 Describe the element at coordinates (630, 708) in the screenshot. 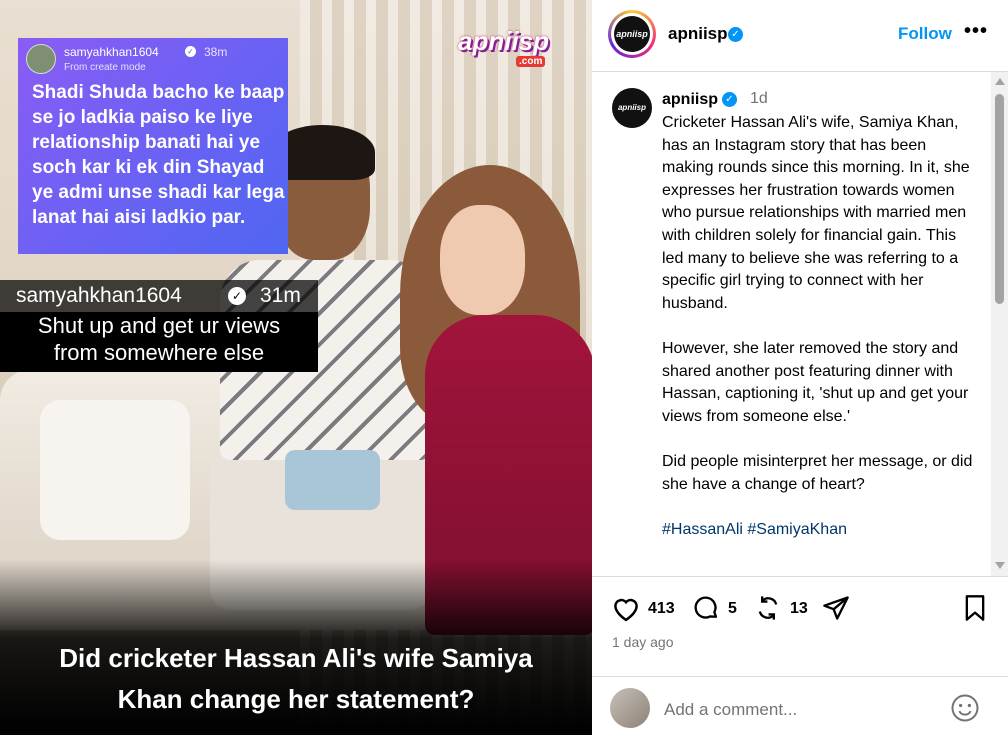

I see `user-avatar` at that location.